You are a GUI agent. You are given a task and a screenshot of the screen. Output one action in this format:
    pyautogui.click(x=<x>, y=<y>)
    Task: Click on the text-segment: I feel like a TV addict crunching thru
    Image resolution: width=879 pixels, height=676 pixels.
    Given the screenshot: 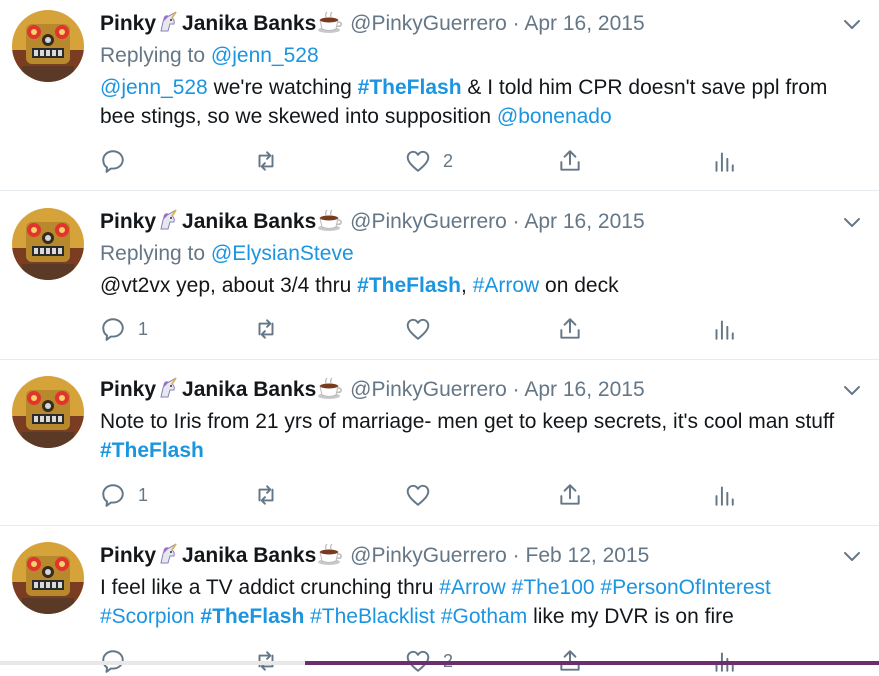 What is the action you would take?
    pyautogui.click(x=270, y=587)
    